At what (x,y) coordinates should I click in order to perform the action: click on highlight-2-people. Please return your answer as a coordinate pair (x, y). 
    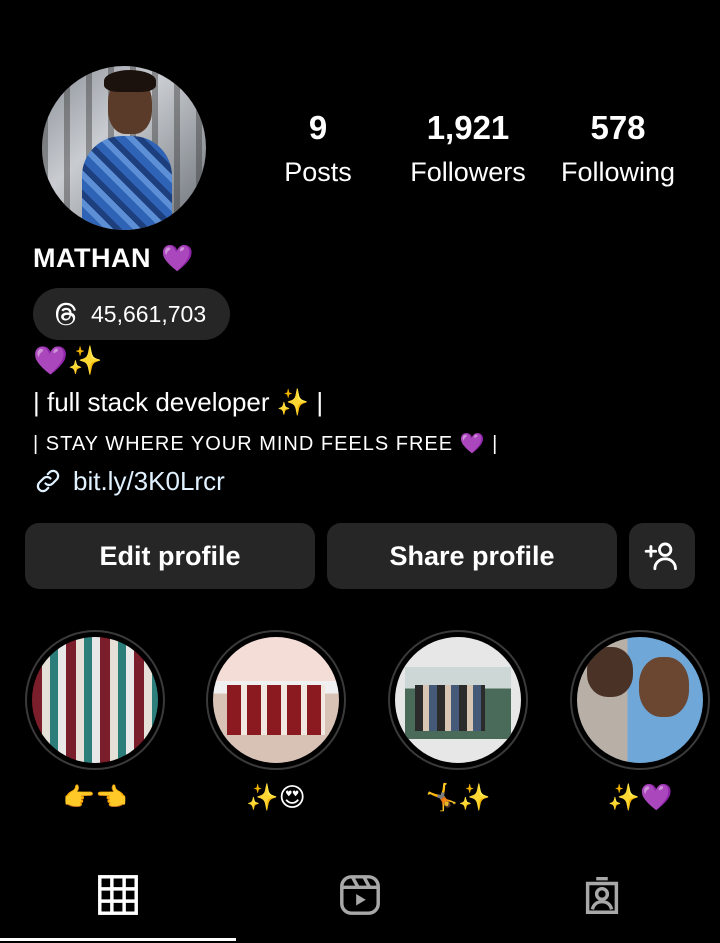
    Looking at the image, I should click on (276, 710).